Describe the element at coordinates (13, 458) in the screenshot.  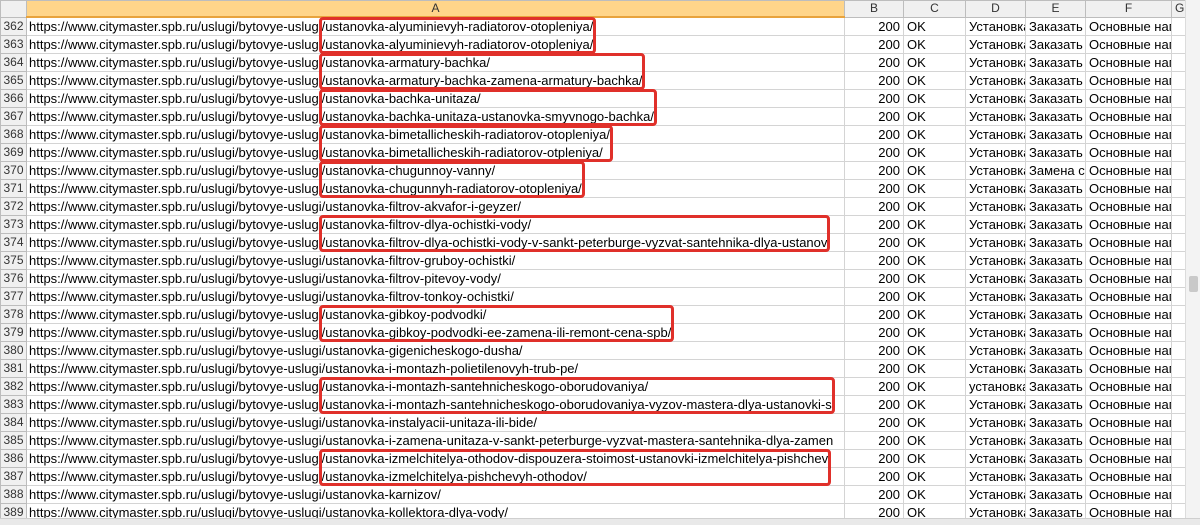
I see `row-number: 386` at that location.